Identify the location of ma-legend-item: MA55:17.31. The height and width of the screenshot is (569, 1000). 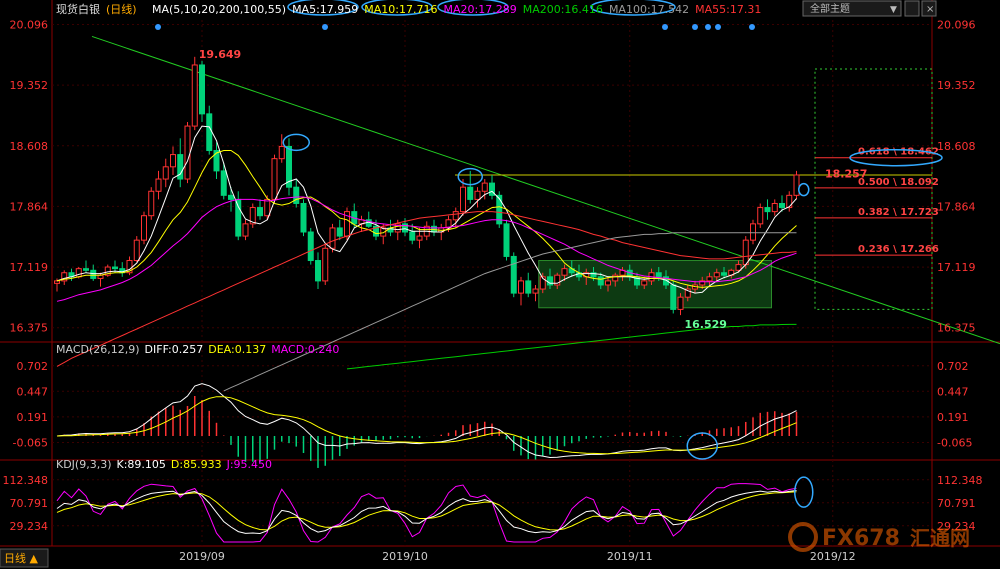
(728, 9).